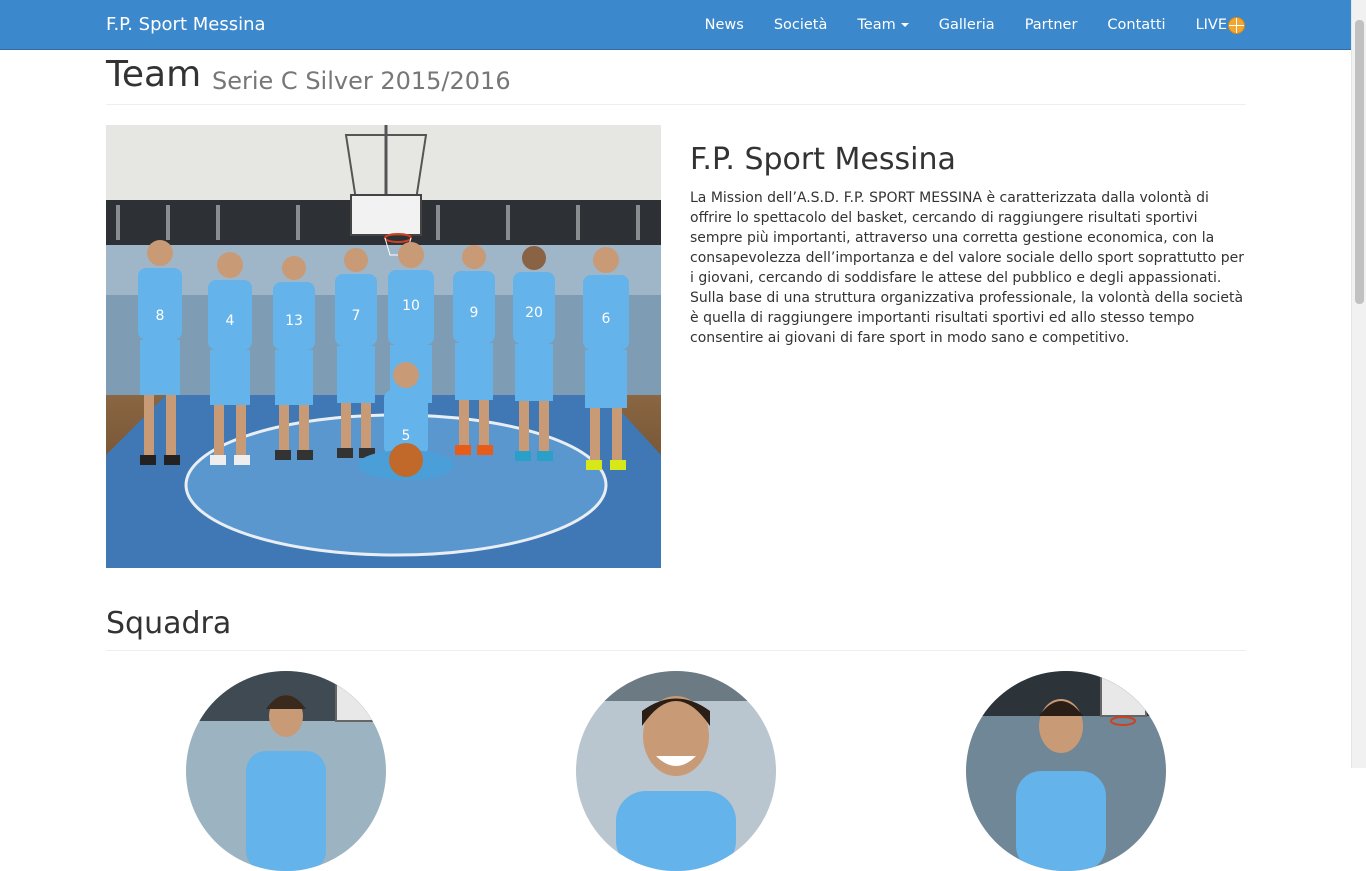 The height and width of the screenshot is (871, 1366). What do you see at coordinates (406, 436) in the screenshot?
I see `jersey-number-label: 5` at bounding box center [406, 436].